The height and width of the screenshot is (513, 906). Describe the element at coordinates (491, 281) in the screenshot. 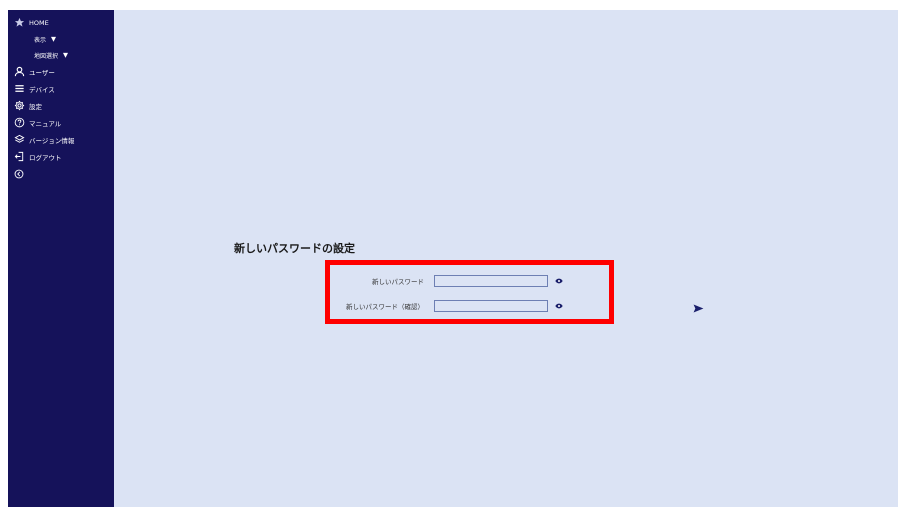

I see `new-password-input` at that location.